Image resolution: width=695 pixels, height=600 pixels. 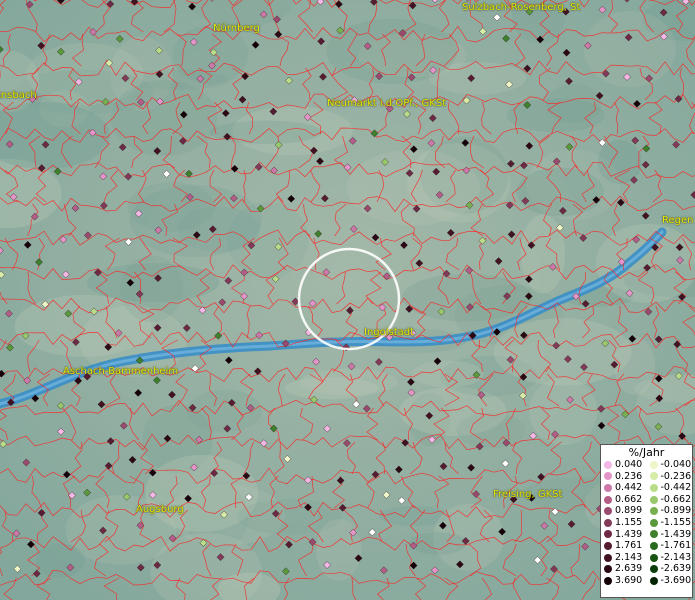 I want to click on legend-row: 0.040 -0.040, so click(x=646, y=465).